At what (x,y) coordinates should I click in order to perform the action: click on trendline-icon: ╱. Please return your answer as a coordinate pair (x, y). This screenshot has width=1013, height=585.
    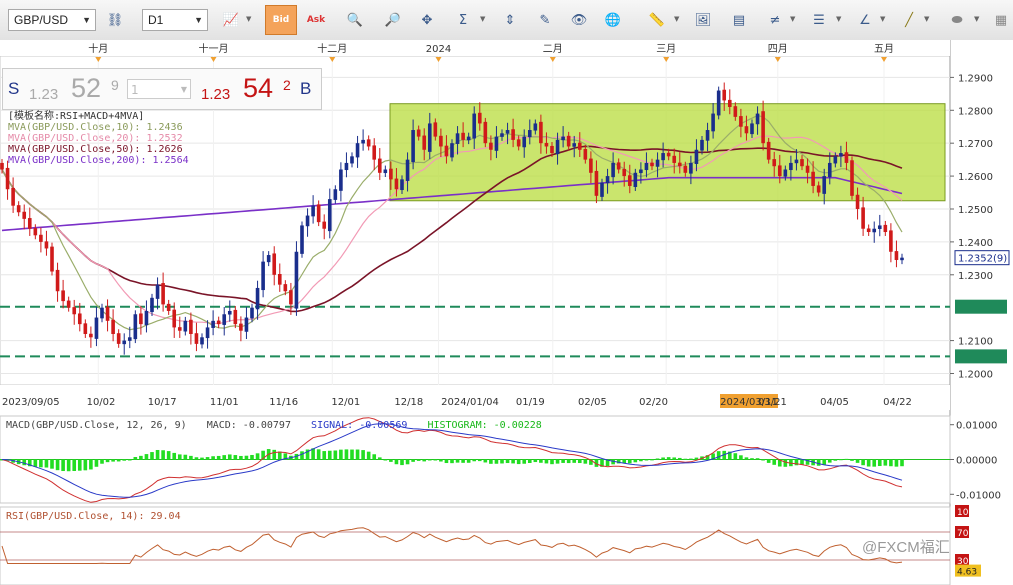
    Looking at the image, I should click on (909, 20).